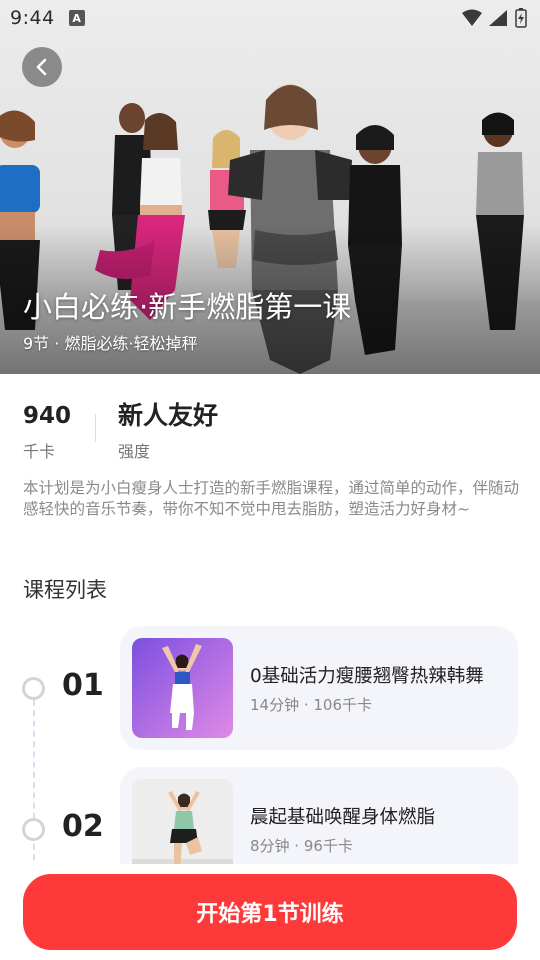 The height and width of the screenshot is (960, 540). What do you see at coordinates (168, 415) in the screenshot?
I see `intensity-value: 新人友好` at bounding box center [168, 415].